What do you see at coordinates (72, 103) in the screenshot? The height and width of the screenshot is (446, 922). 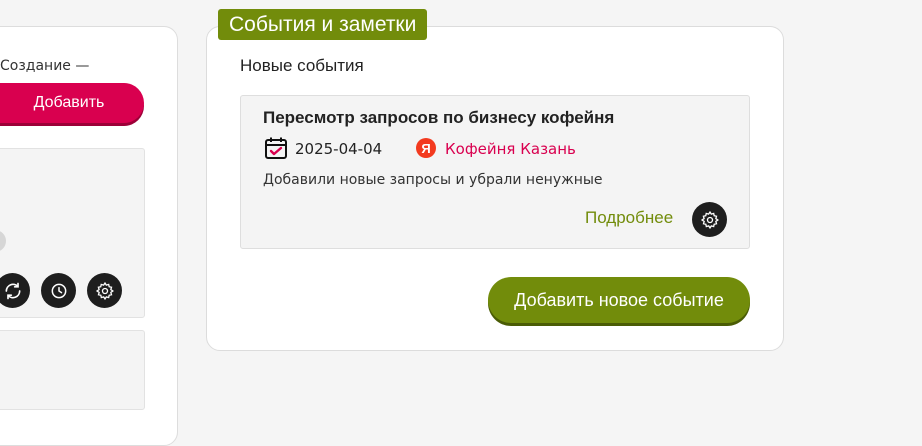 I see `add-button: Добавить` at bounding box center [72, 103].